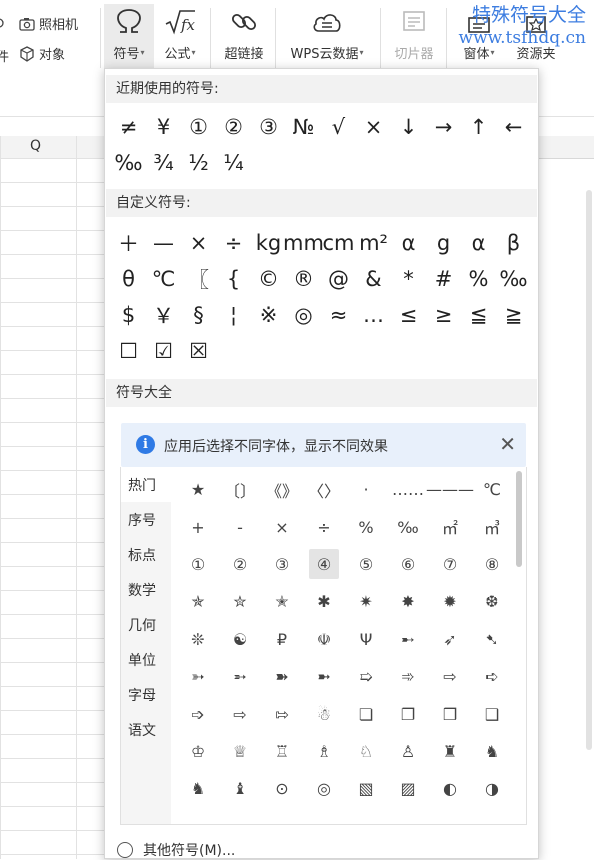 The height and width of the screenshot is (860, 594). I want to click on category-item: 标点, so click(146, 554).